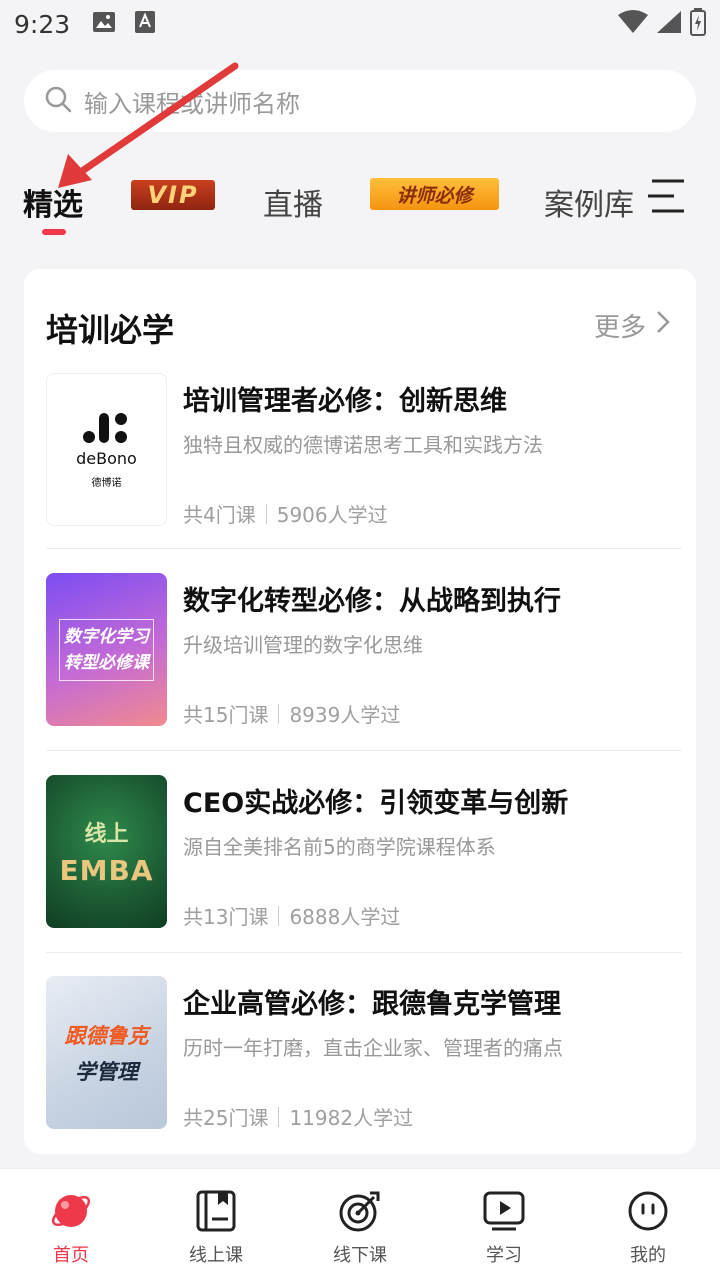  I want to click on course-description: 源自全美排名前5的商学院课程体系, so click(339, 847).